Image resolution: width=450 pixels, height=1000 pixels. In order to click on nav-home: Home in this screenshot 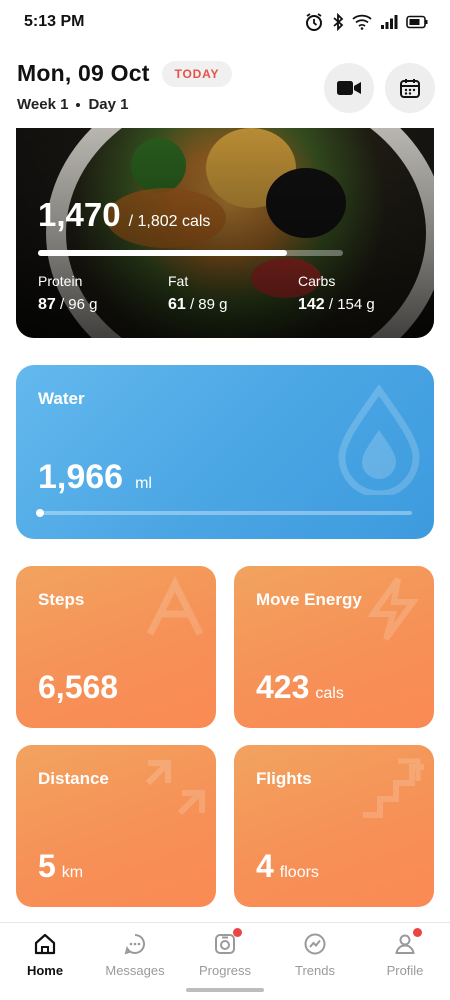, I will do `click(45, 954)`.